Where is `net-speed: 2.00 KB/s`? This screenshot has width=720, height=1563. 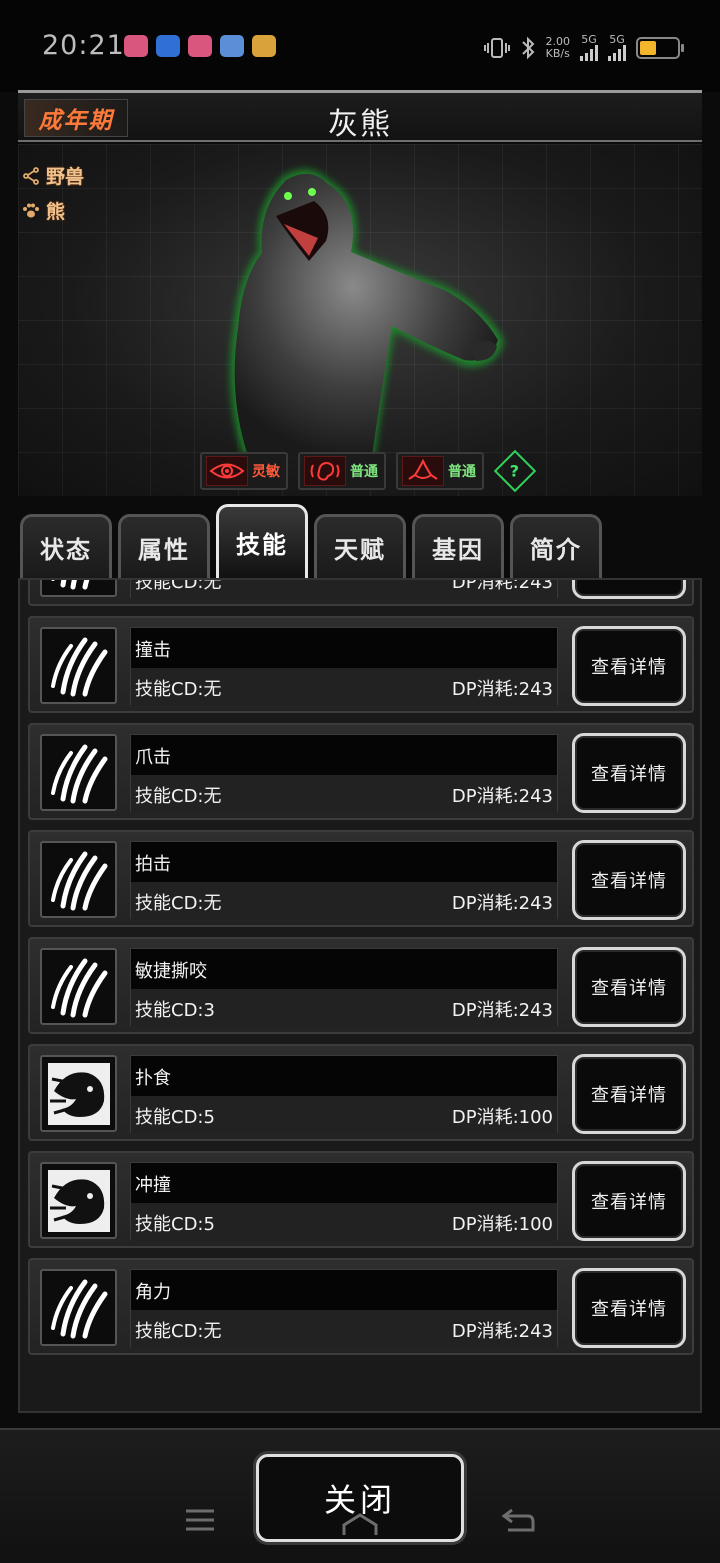
net-speed: 2.00 KB/s is located at coordinates (558, 47).